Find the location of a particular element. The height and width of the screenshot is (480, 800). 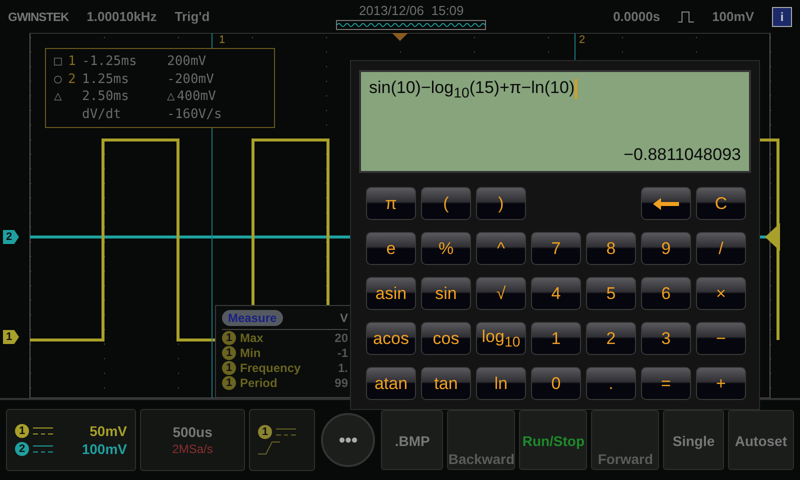

channel-scale-panel: 1 50mV 2 100mV is located at coordinates (71, 440).